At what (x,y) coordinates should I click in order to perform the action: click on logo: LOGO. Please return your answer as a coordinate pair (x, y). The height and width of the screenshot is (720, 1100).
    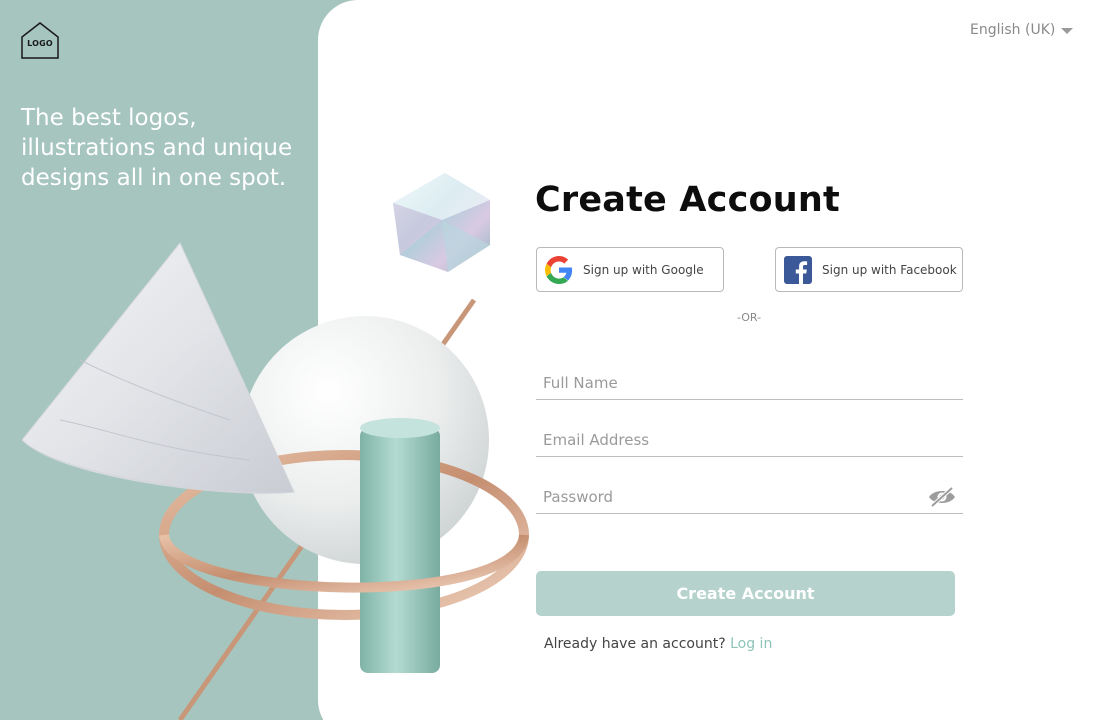
    Looking at the image, I should click on (40, 40).